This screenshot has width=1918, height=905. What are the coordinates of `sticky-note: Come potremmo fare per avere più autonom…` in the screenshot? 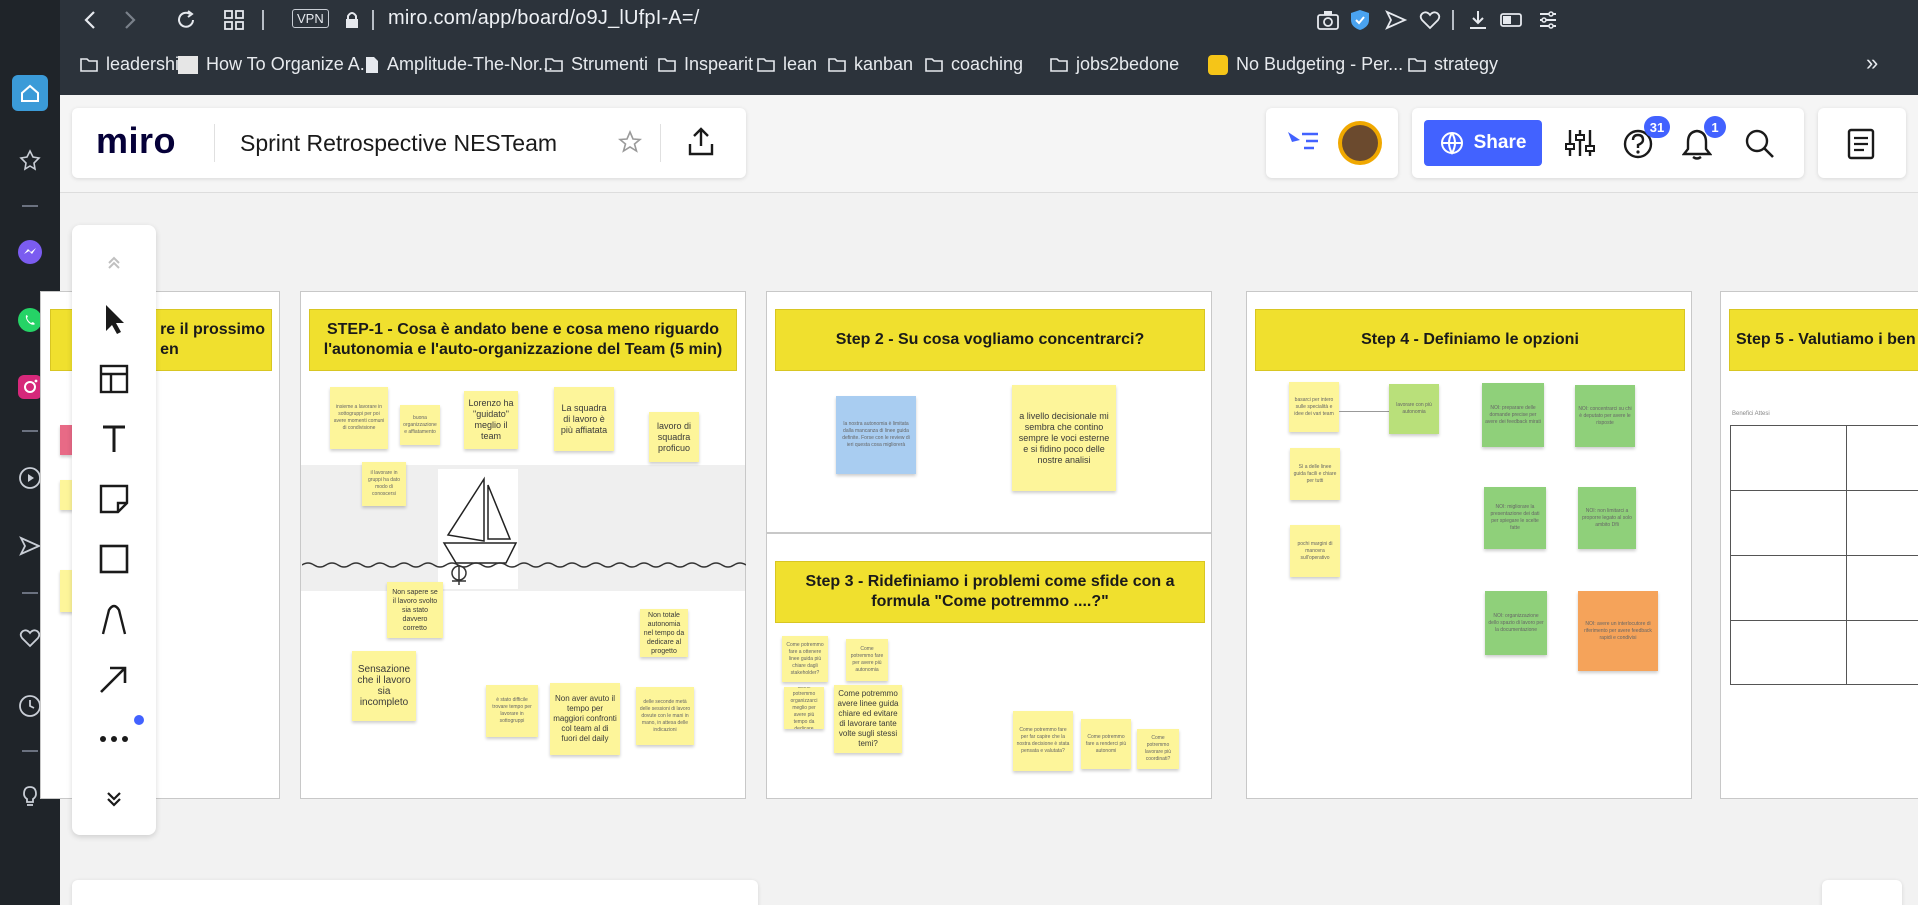 It's located at (867, 660).